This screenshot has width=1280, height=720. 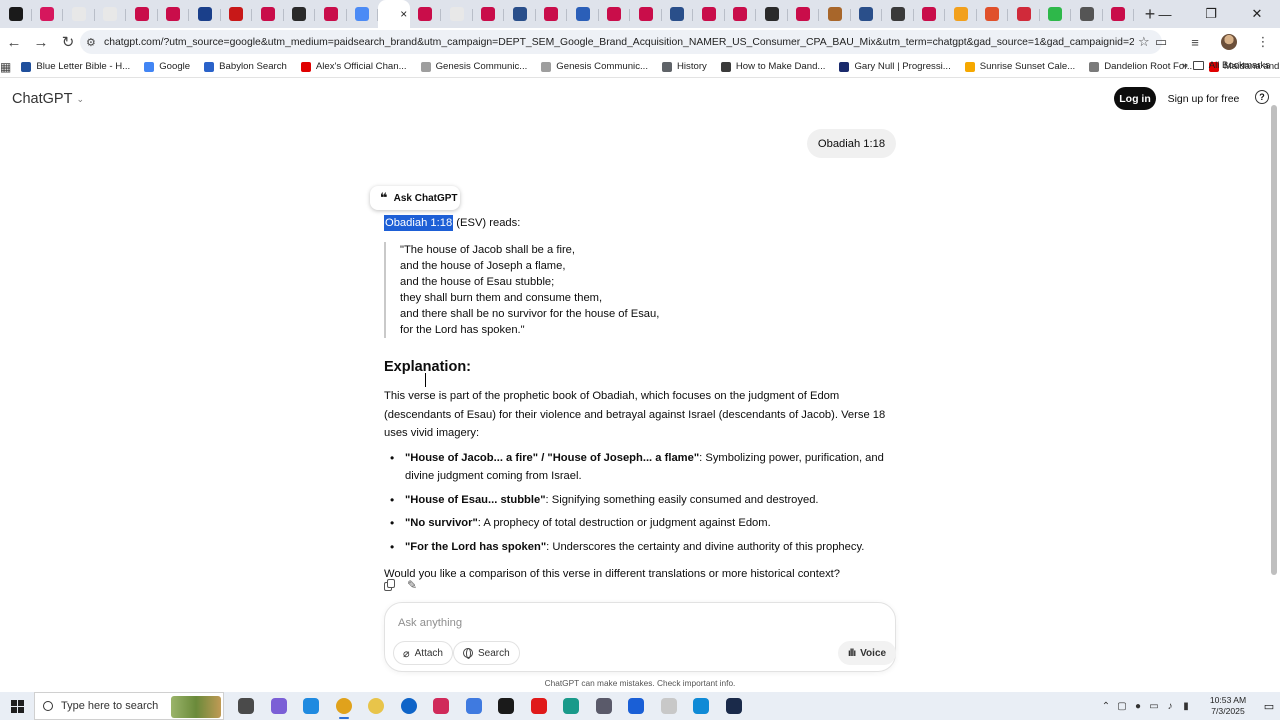 What do you see at coordinates (68, 42) in the screenshot?
I see `reload-button: ↻` at bounding box center [68, 42].